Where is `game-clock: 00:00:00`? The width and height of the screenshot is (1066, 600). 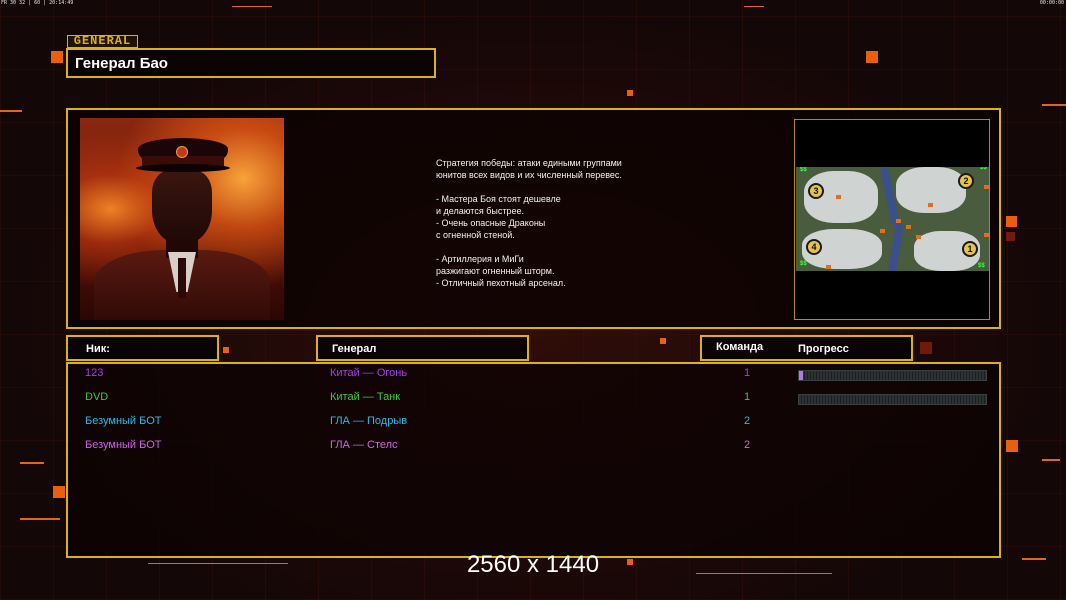
game-clock: 00:00:00 is located at coordinates (1051, 3).